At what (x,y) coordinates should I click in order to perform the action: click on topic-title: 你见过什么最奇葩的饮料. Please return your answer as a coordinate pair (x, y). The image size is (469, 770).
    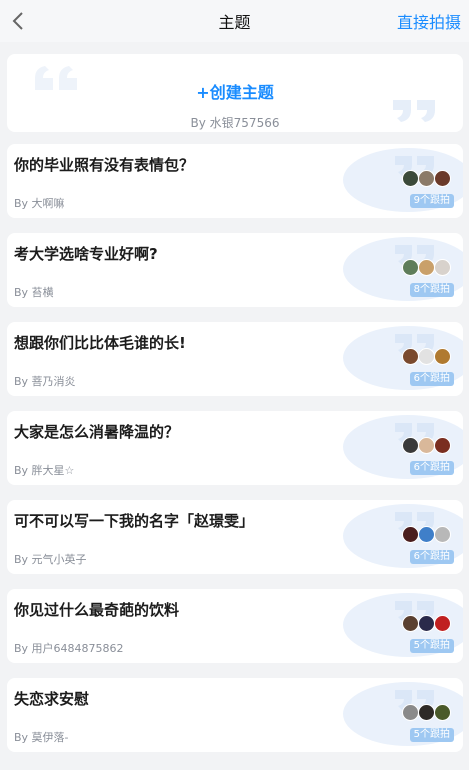
    Looking at the image, I should click on (96, 609).